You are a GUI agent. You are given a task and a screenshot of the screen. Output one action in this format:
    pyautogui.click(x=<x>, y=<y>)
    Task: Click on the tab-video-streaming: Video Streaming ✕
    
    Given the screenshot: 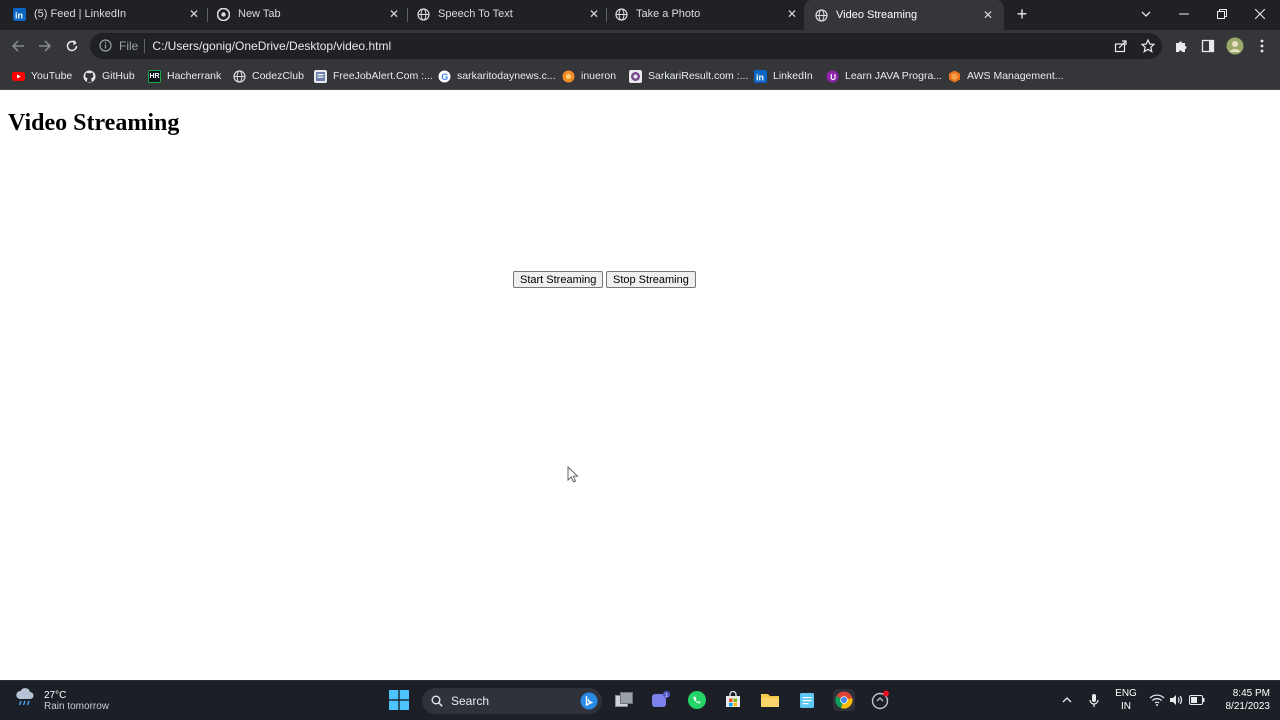 What is the action you would take?
    pyautogui.click(x=904, y=15)
    